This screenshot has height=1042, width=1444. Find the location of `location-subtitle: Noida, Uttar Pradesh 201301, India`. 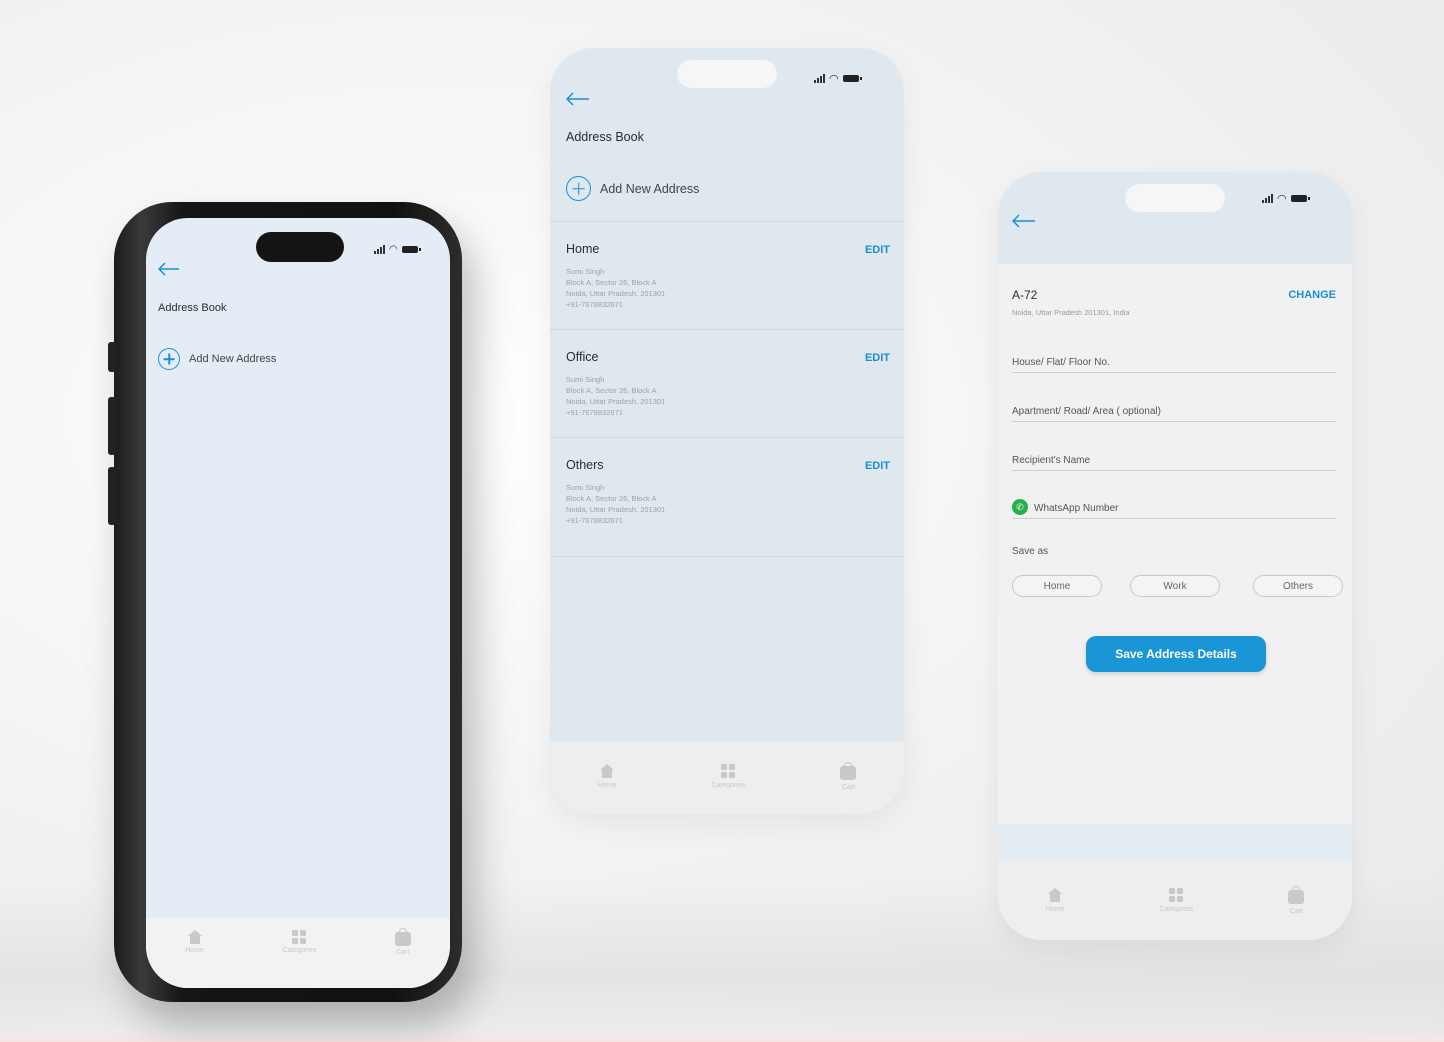

location-subtitle: Noida, Uttar Pradesh 201301, India is located at coordinates (1071, 312).